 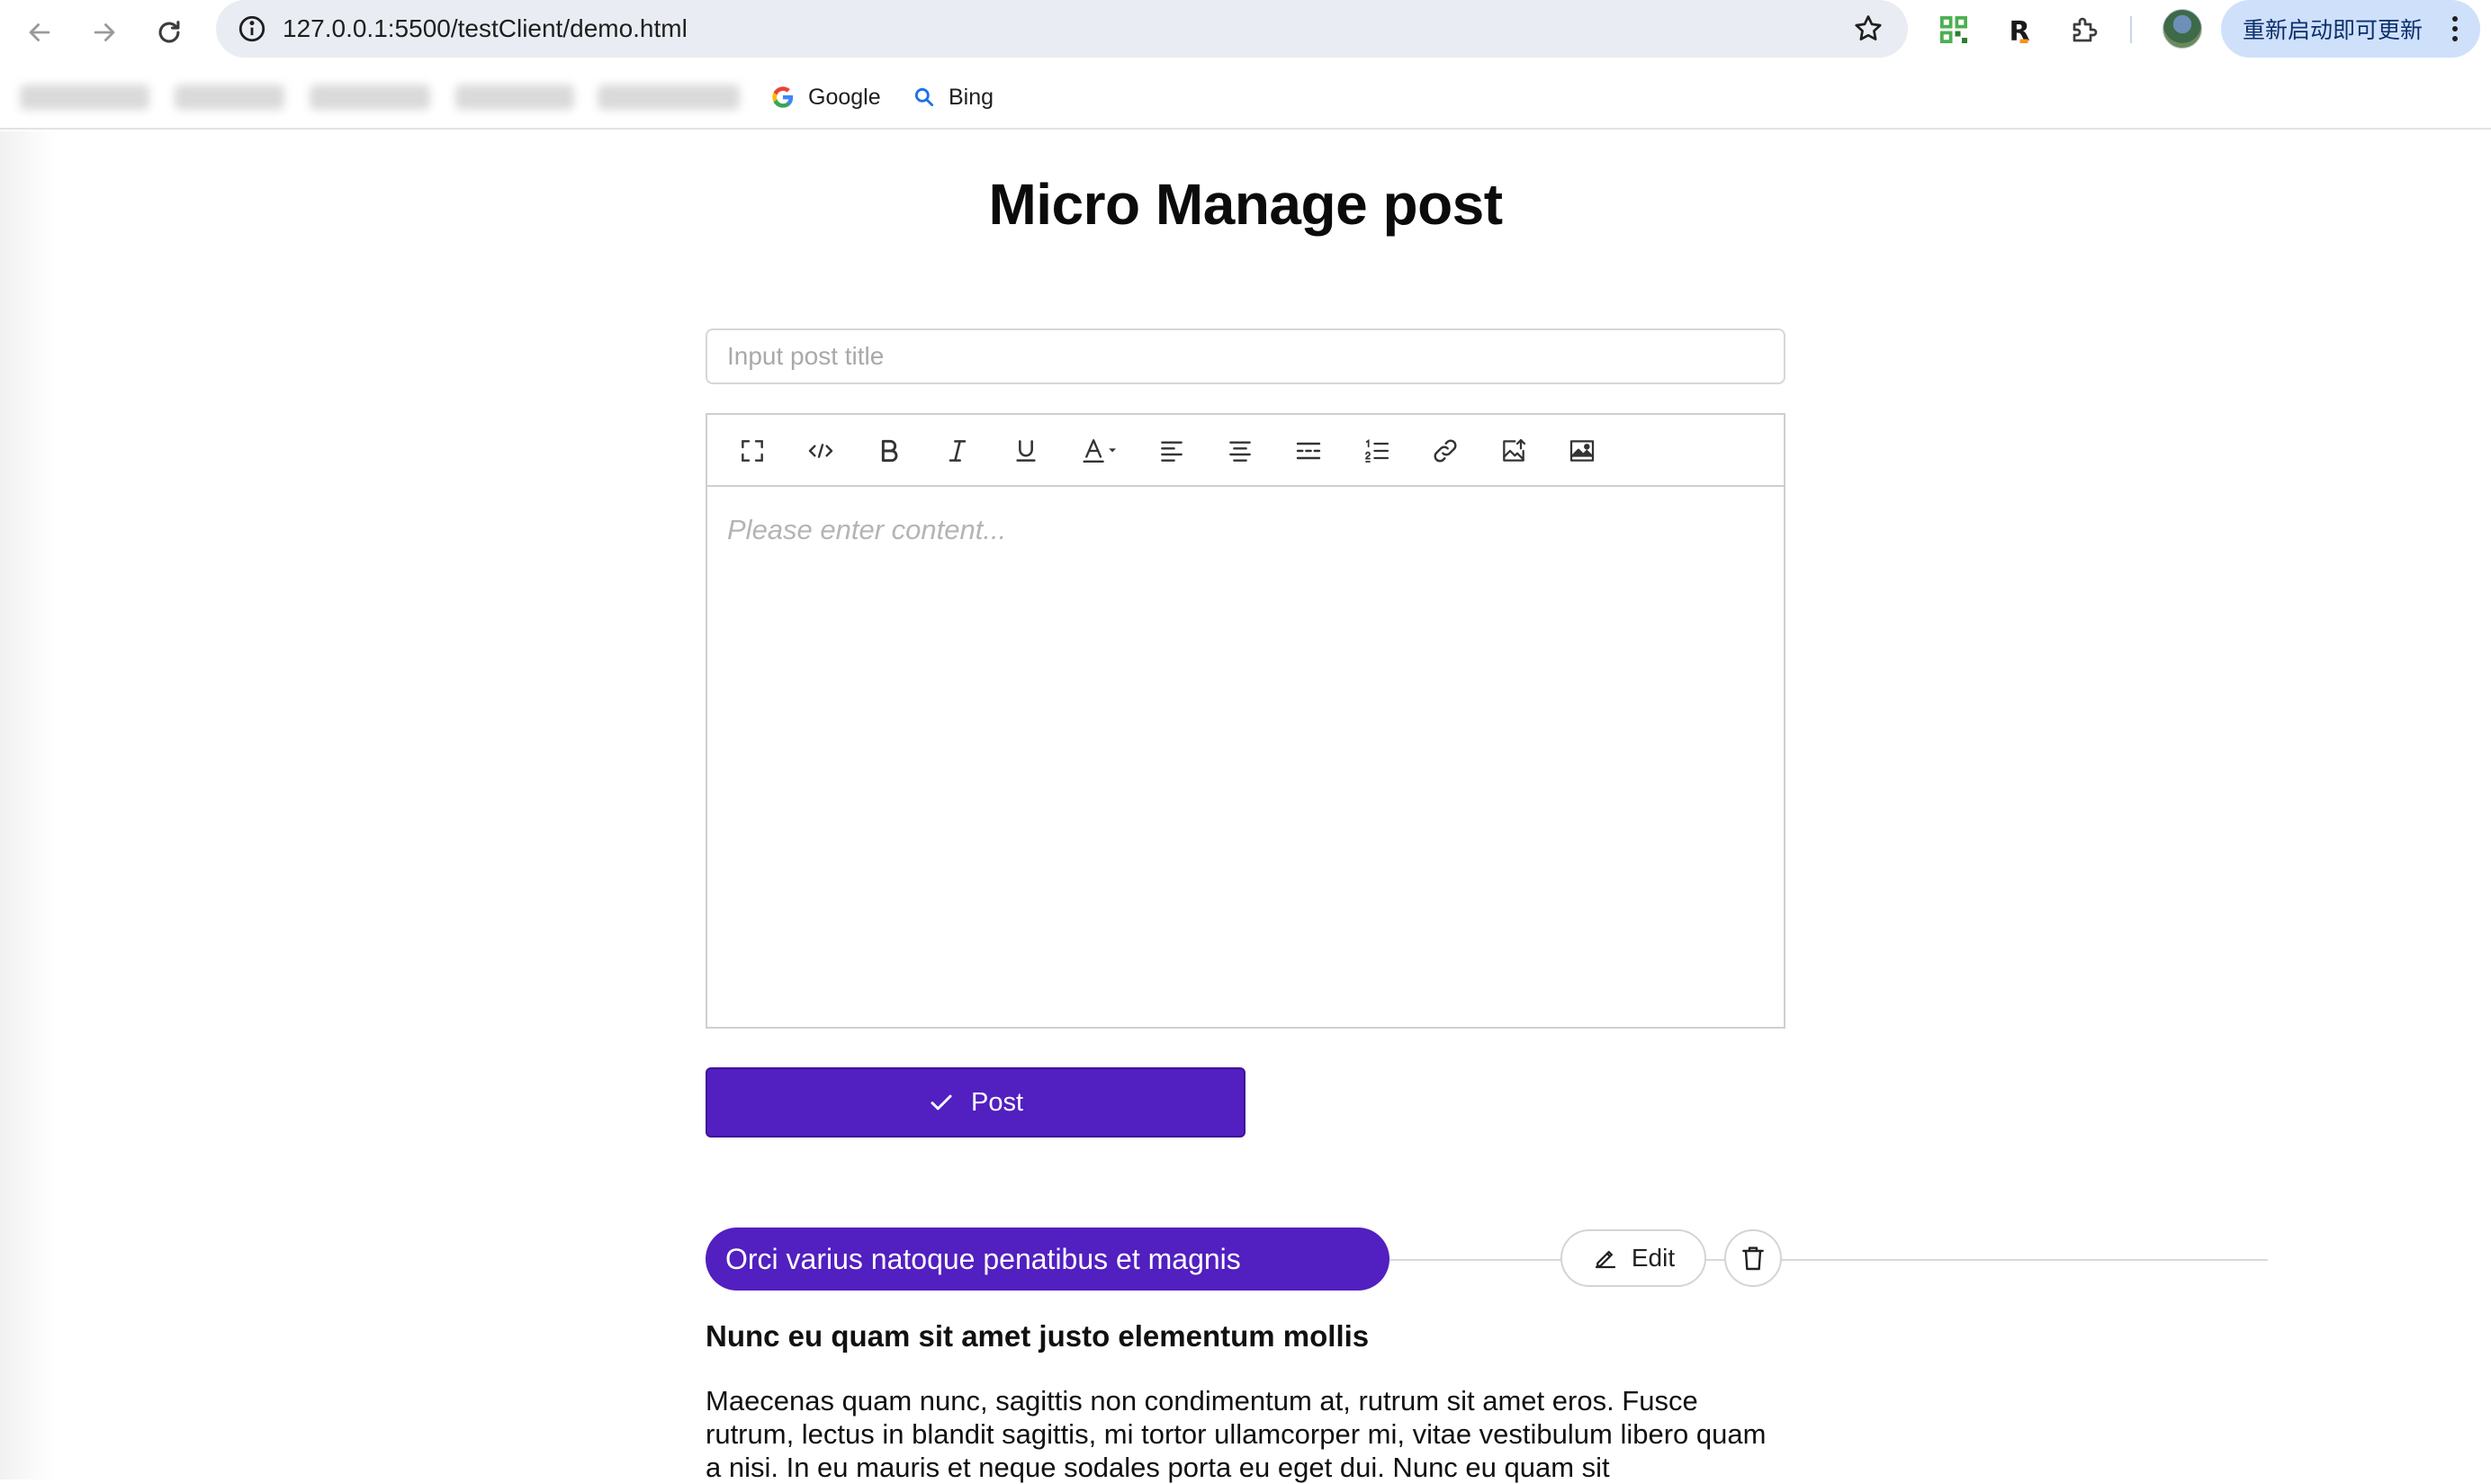 What do you see at coordinates (1953, 29) in the screenshot?
I see `qr-extension-icon` at bounding box center [1953, 29].